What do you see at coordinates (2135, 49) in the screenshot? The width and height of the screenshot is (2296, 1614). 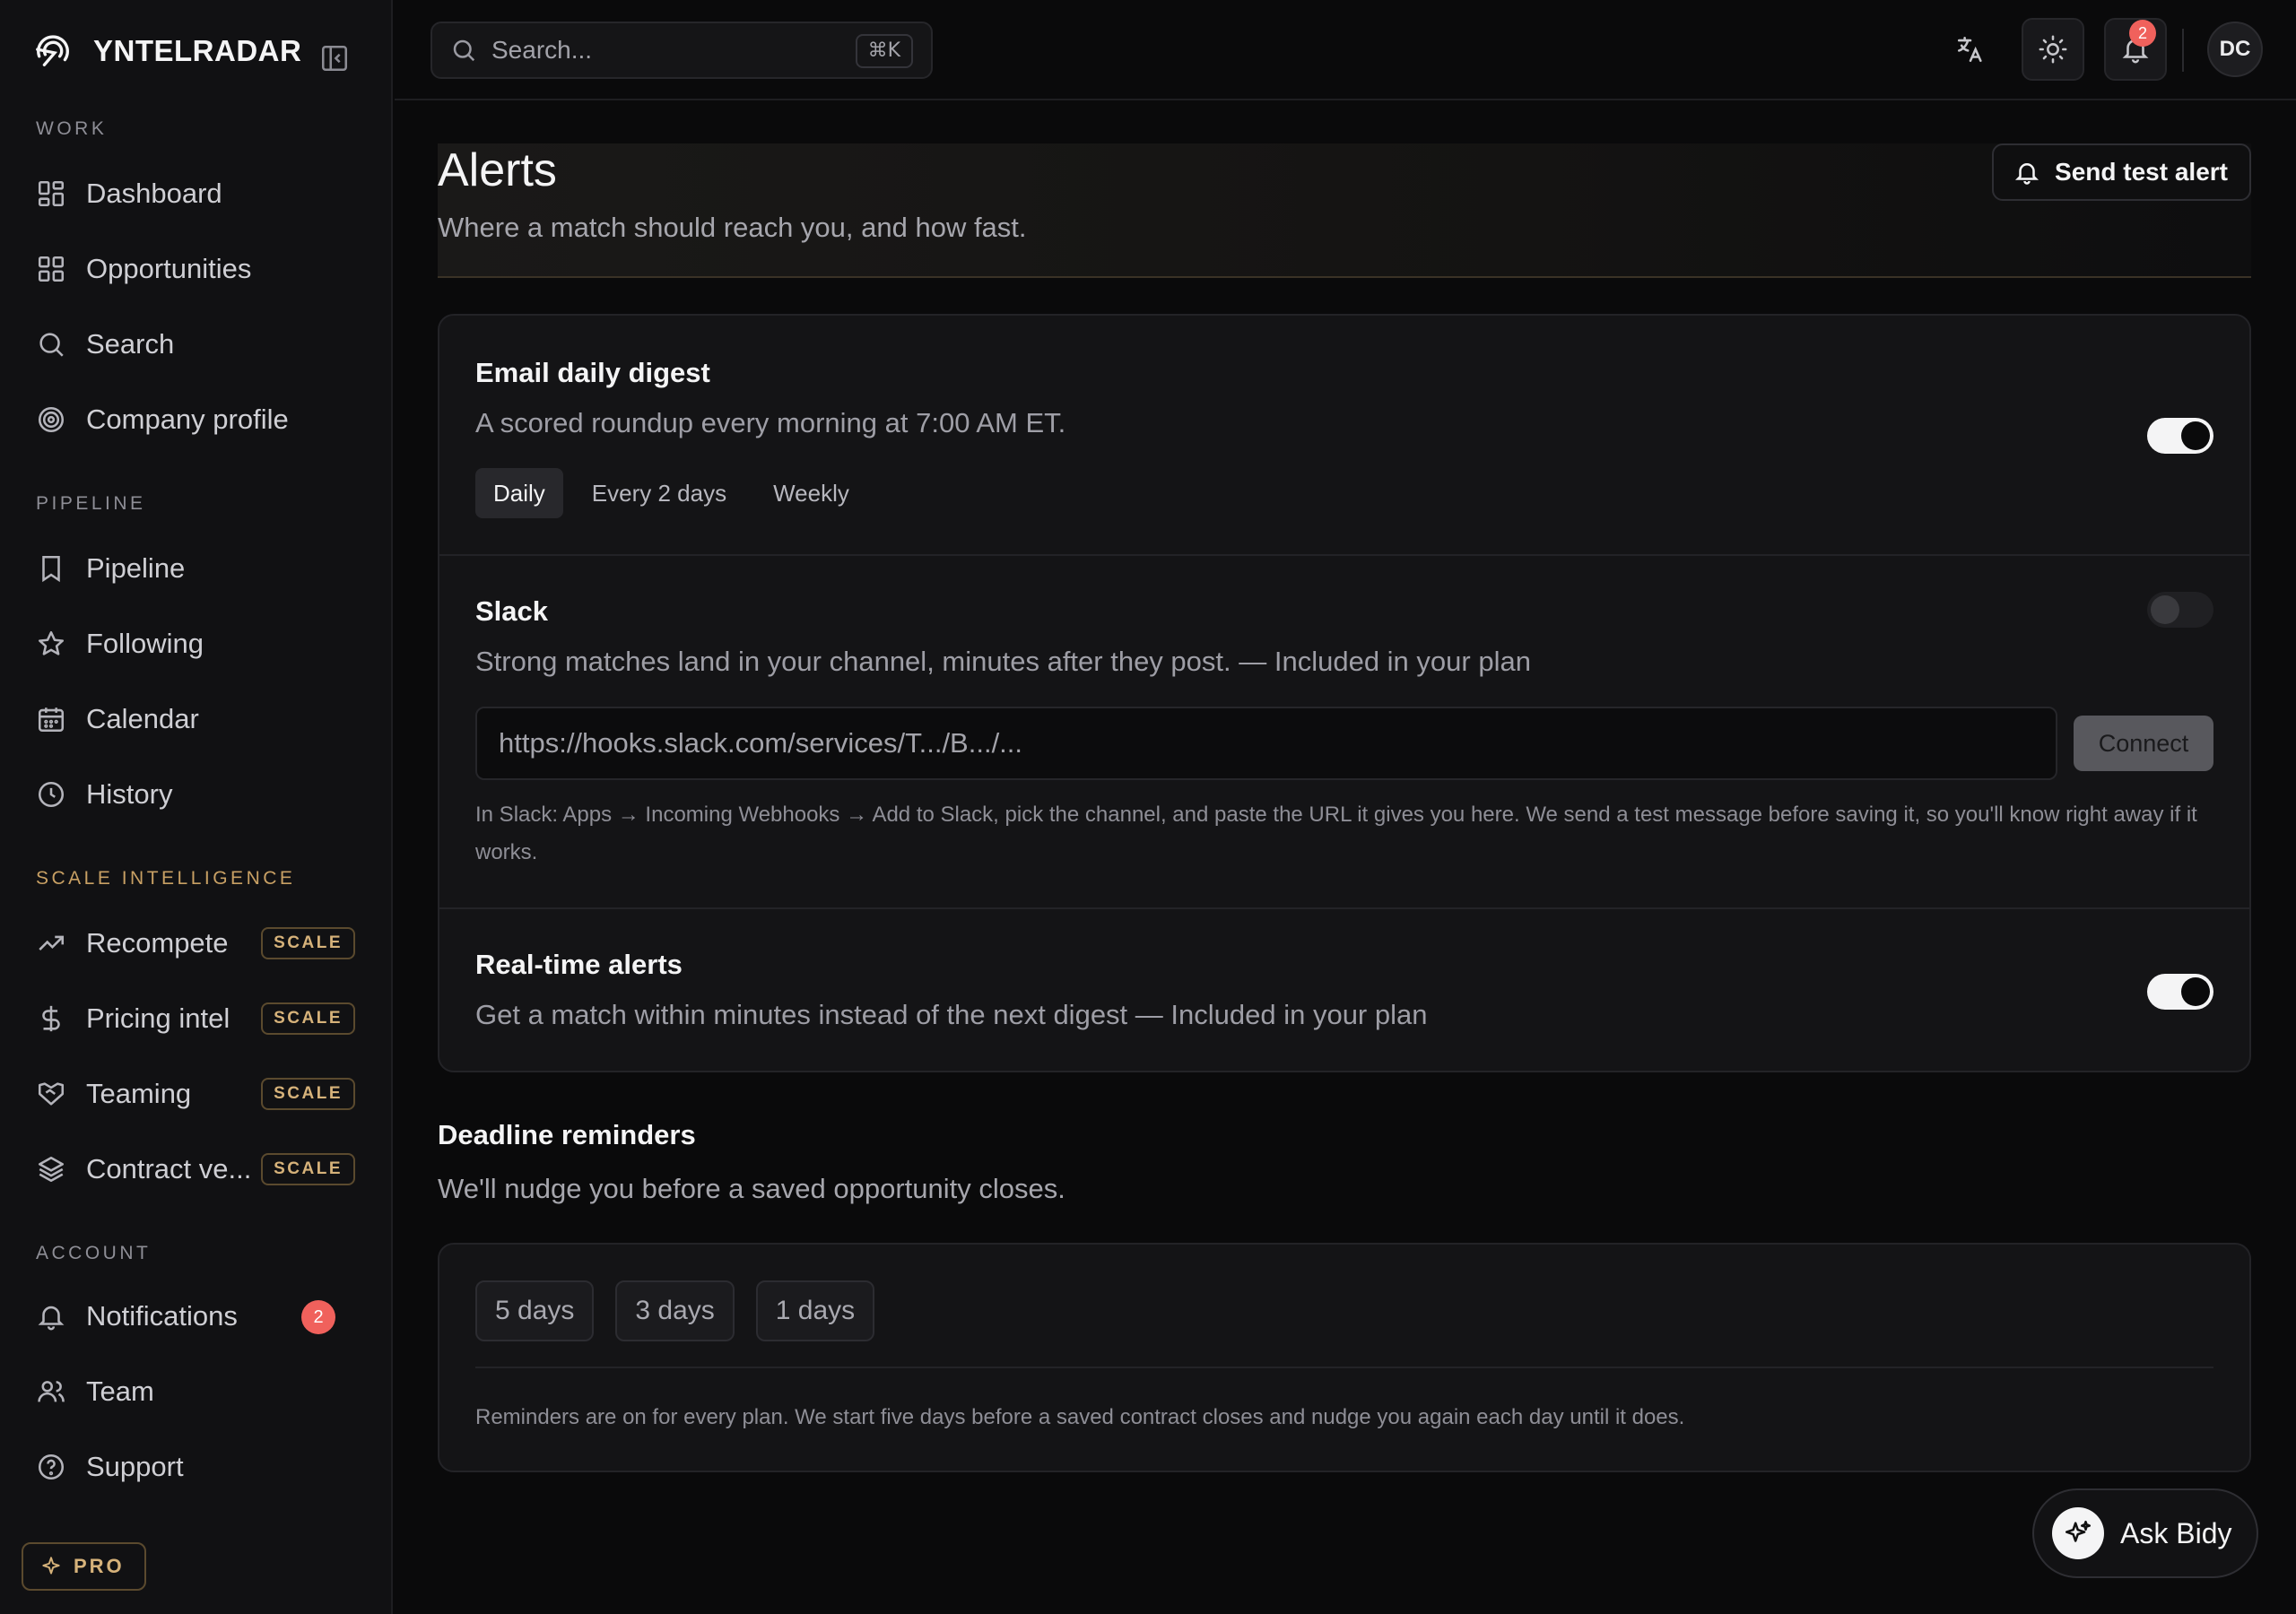 I see `notifications-button: 2` at bounding box center [2135, 49].